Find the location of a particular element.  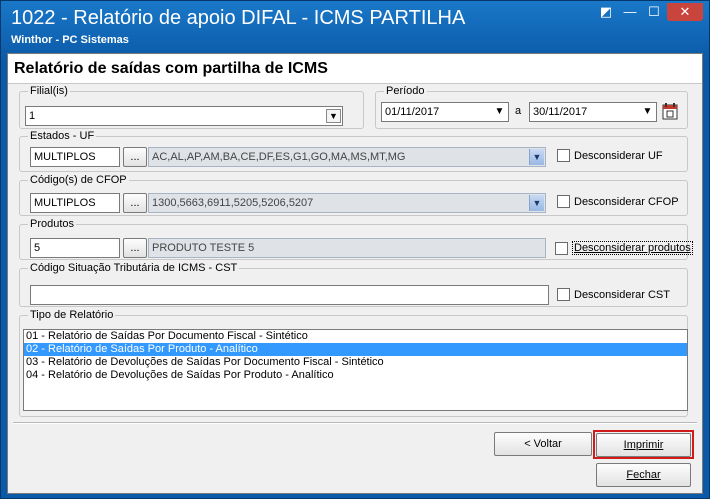

voltar-button: < Voltar is located at coordinates (543, 444).